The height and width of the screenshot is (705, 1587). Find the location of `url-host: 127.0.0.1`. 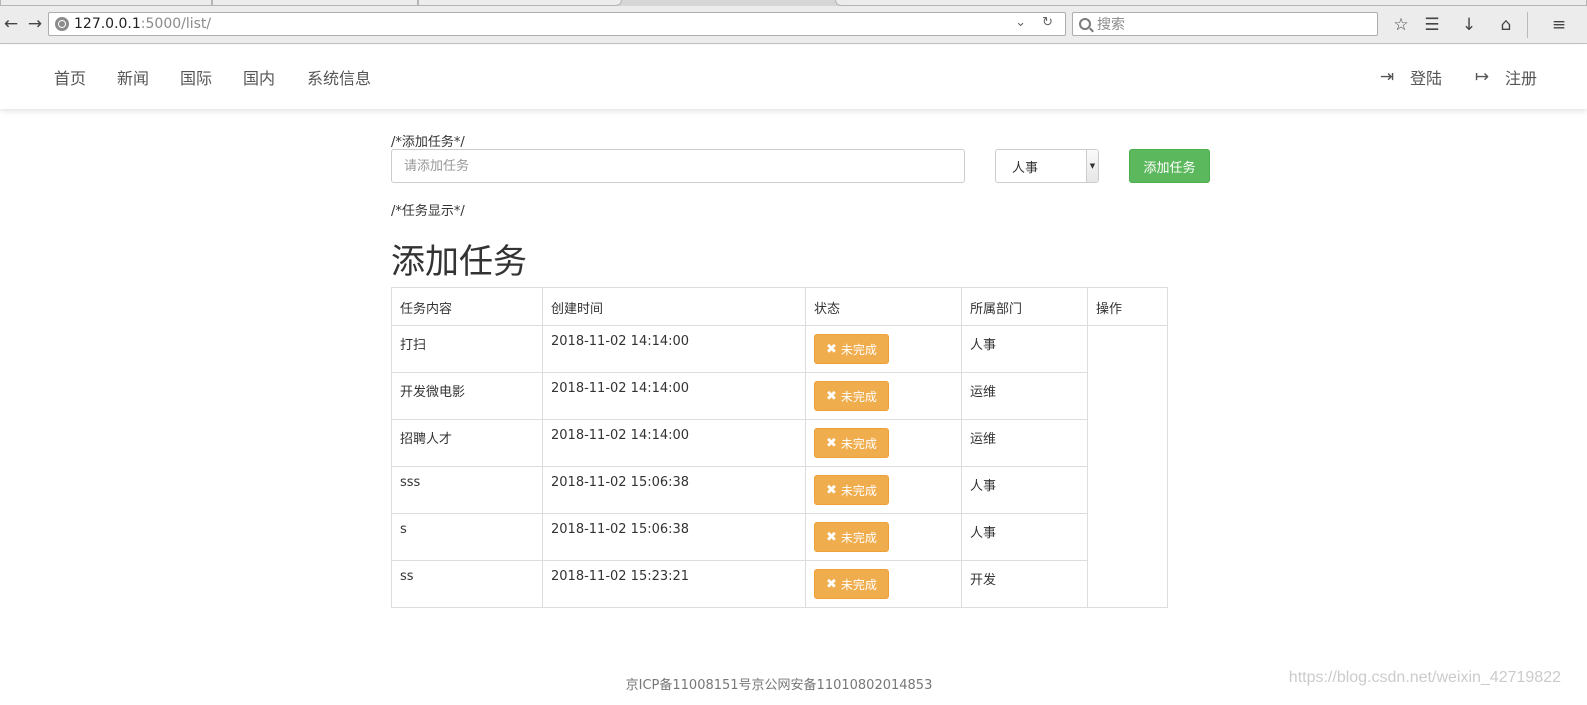

url-host: 127.0.0.1 is located at coordinates (107, 24).